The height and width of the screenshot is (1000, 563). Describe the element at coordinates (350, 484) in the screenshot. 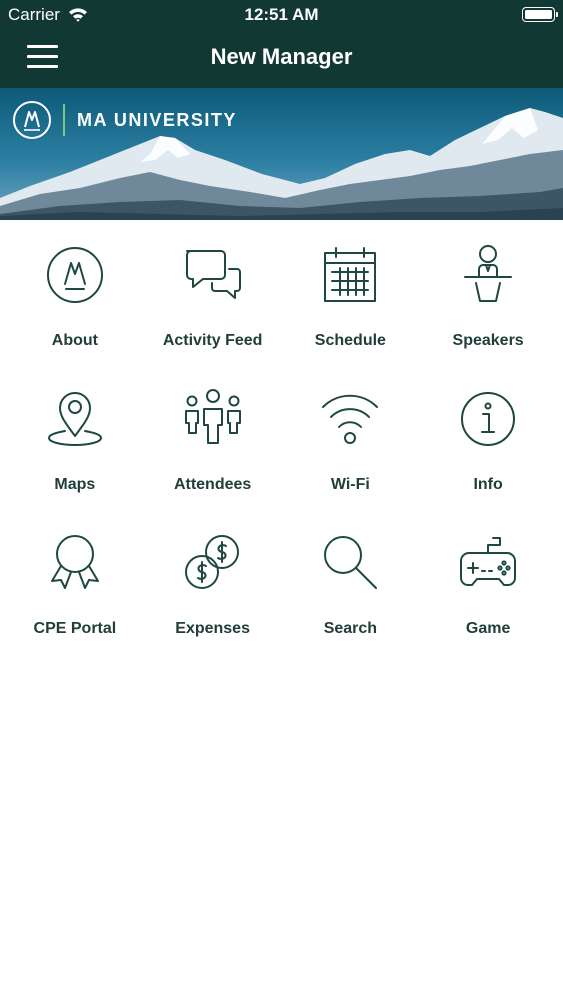

I see `tile-label: Wi-Fi` at that location.